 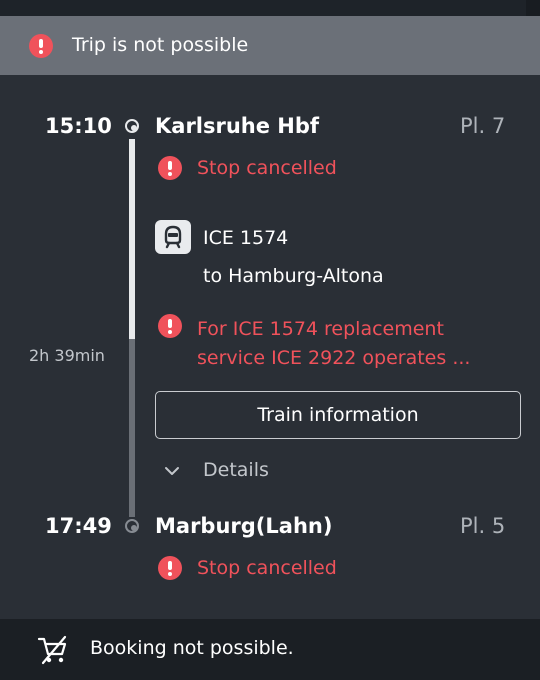 I want to click on booking-status-text: Booking not possible., so click(x=192, y=648).